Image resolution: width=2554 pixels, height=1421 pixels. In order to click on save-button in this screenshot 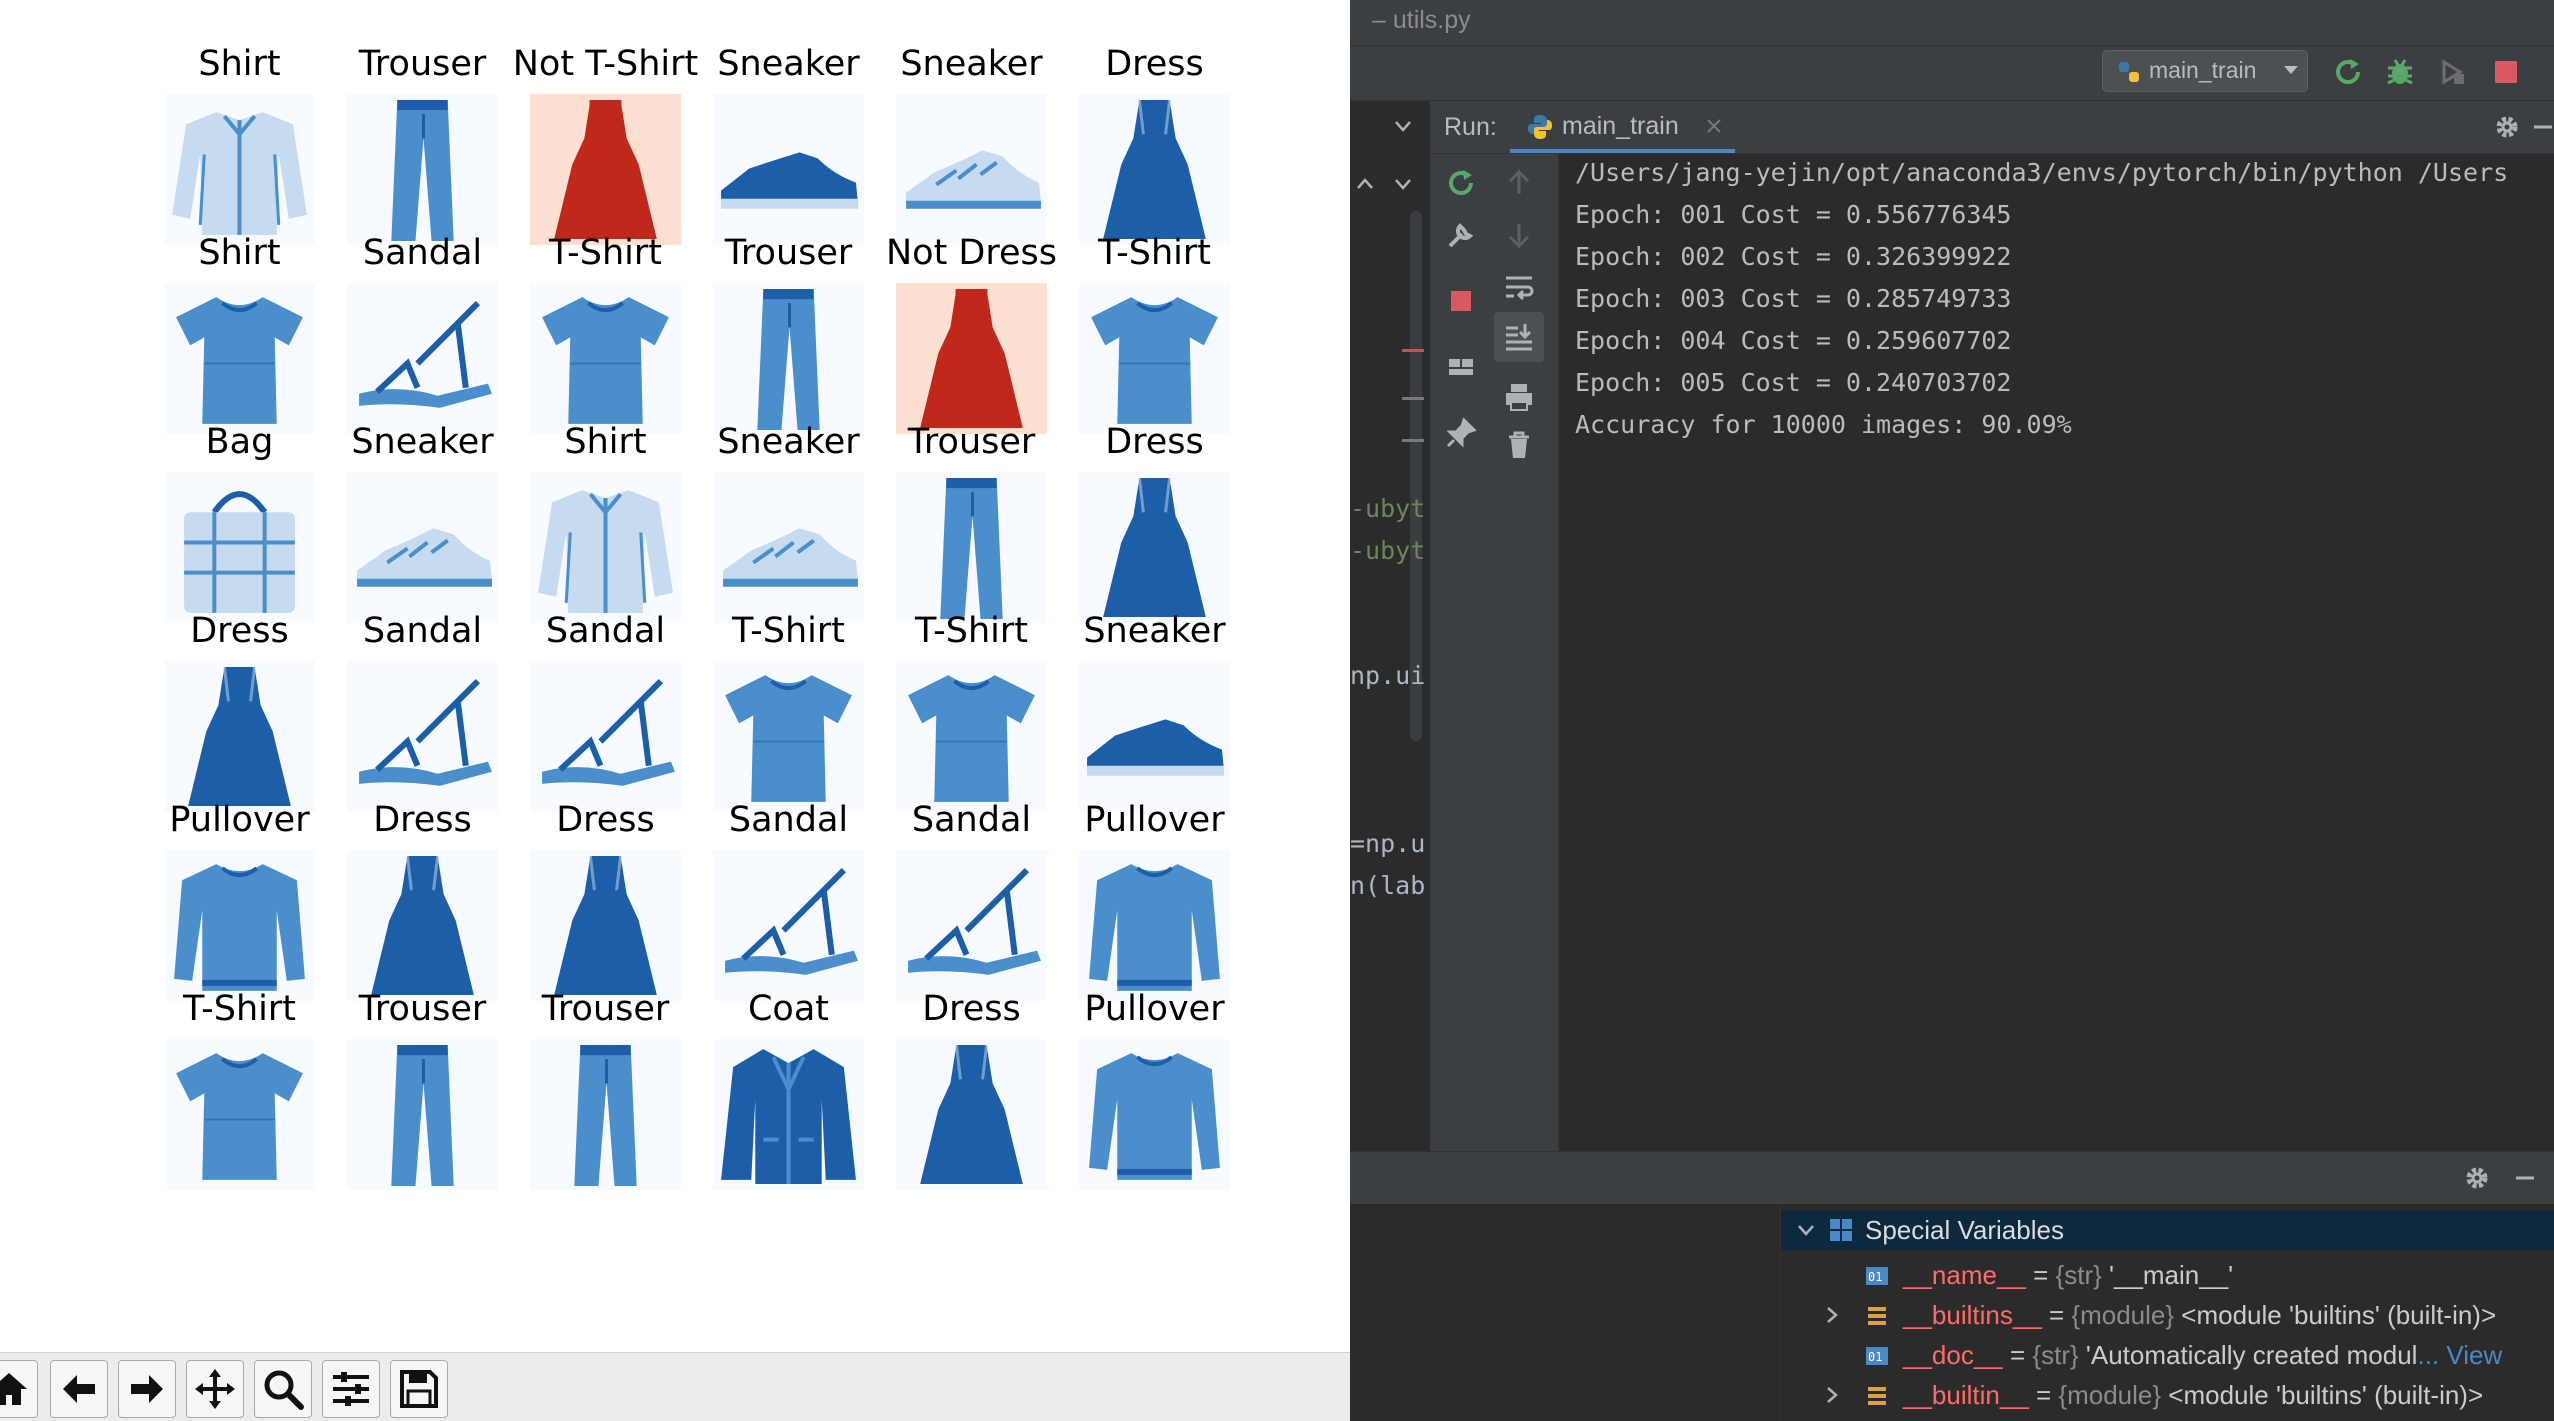, I will do `click(419, 1389)`.